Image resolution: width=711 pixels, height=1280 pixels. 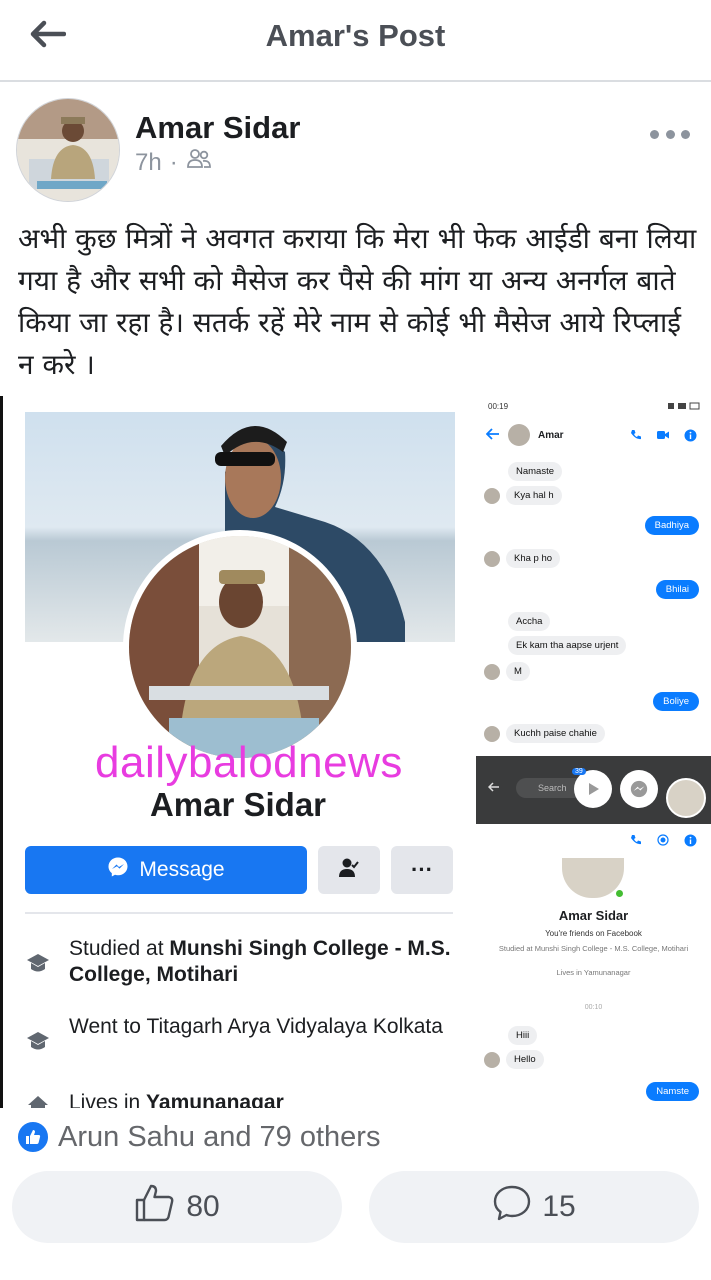 I want to click on chat-message: Hello, so click(x=514, y=1059).